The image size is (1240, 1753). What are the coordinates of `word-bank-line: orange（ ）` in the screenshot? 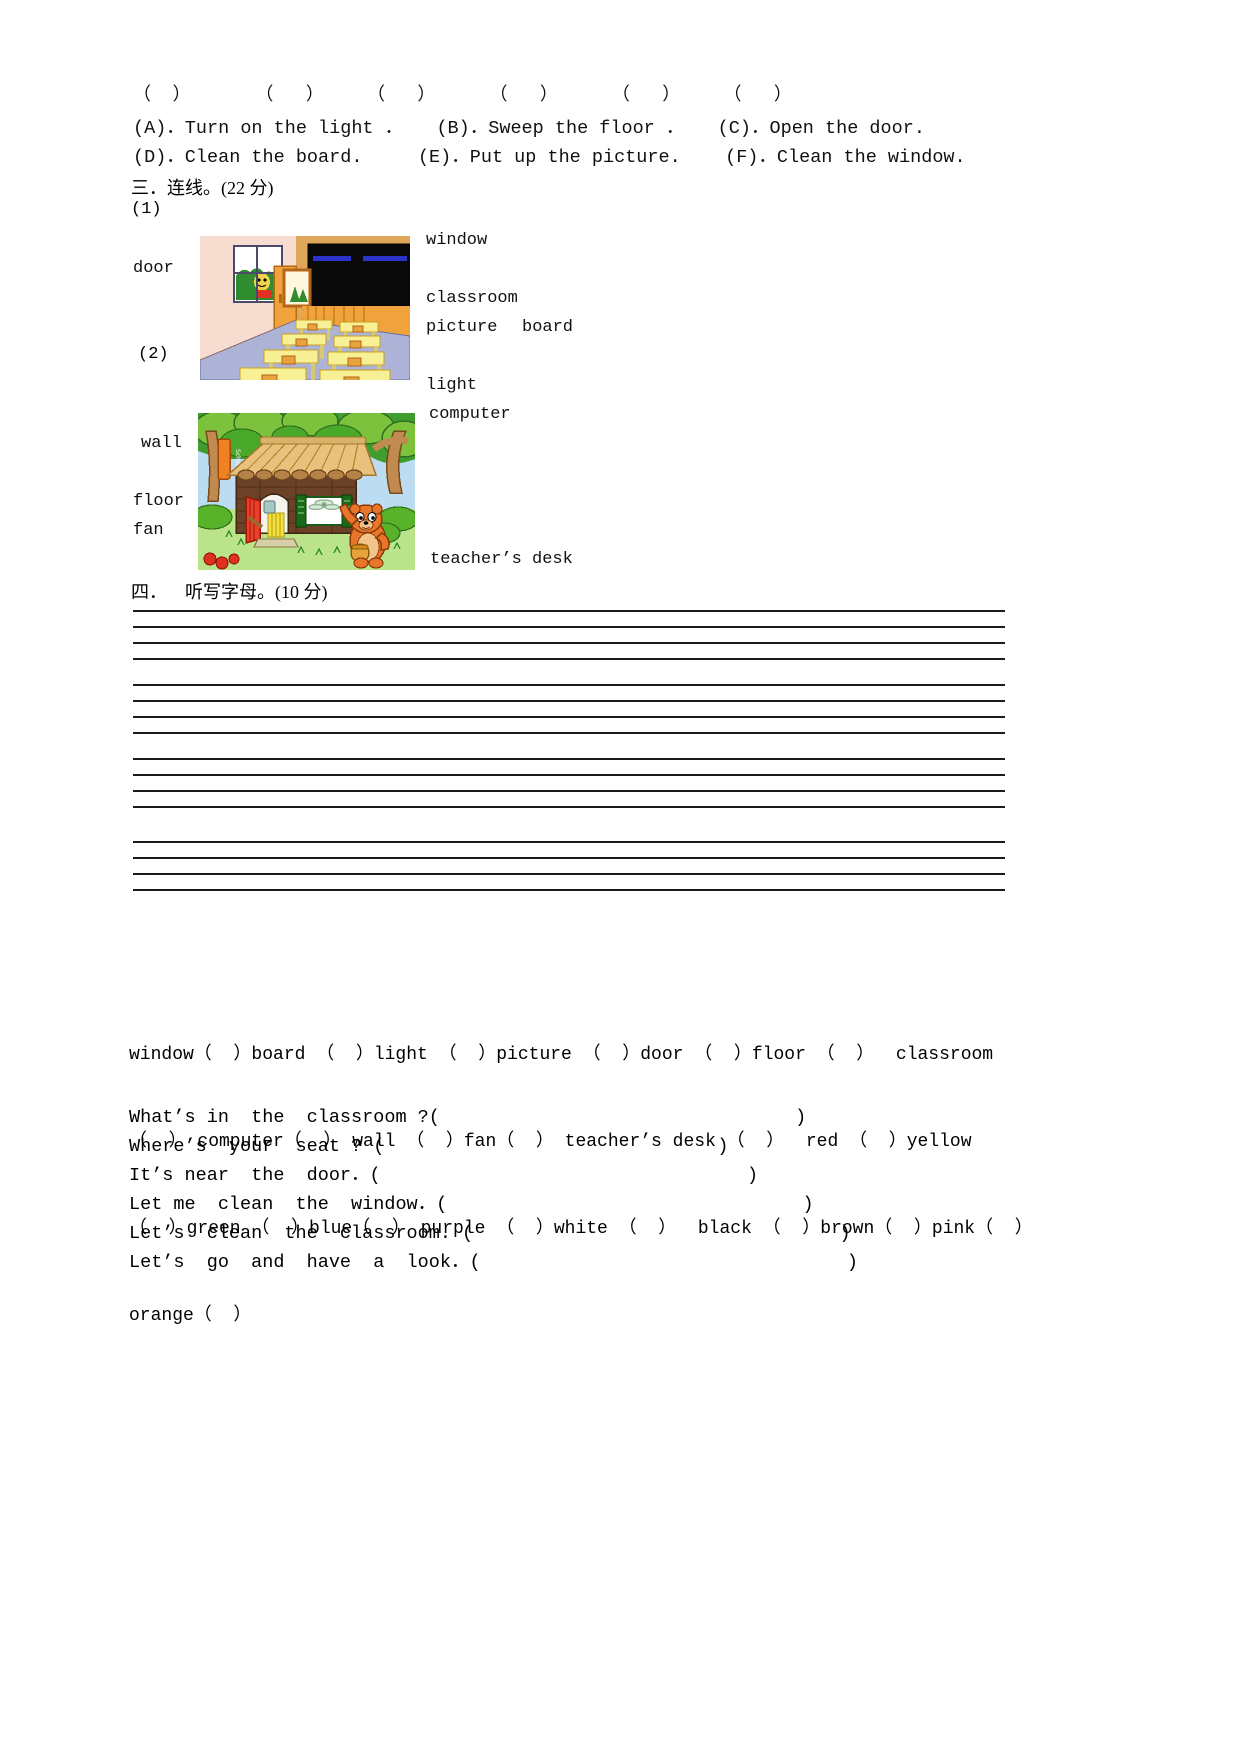 It's located at (569, 1316).